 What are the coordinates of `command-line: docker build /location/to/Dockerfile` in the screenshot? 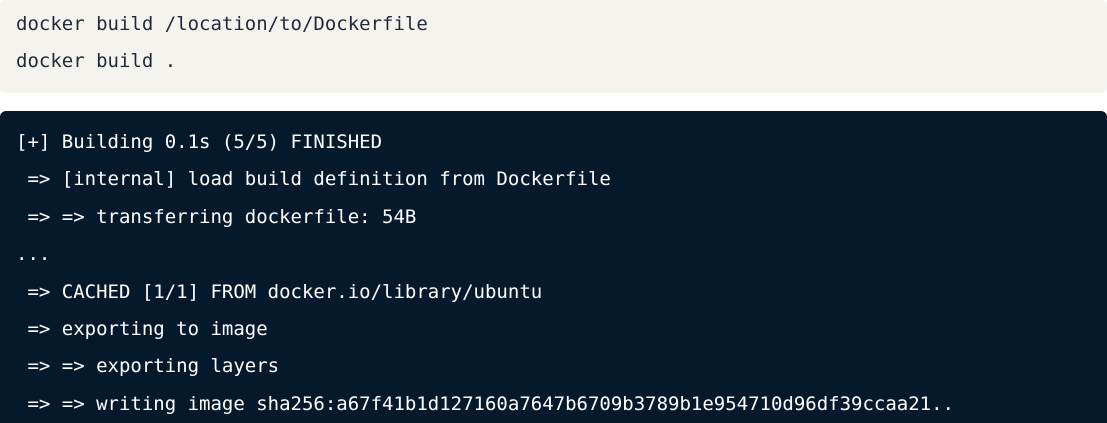 It's located at (222, 24).